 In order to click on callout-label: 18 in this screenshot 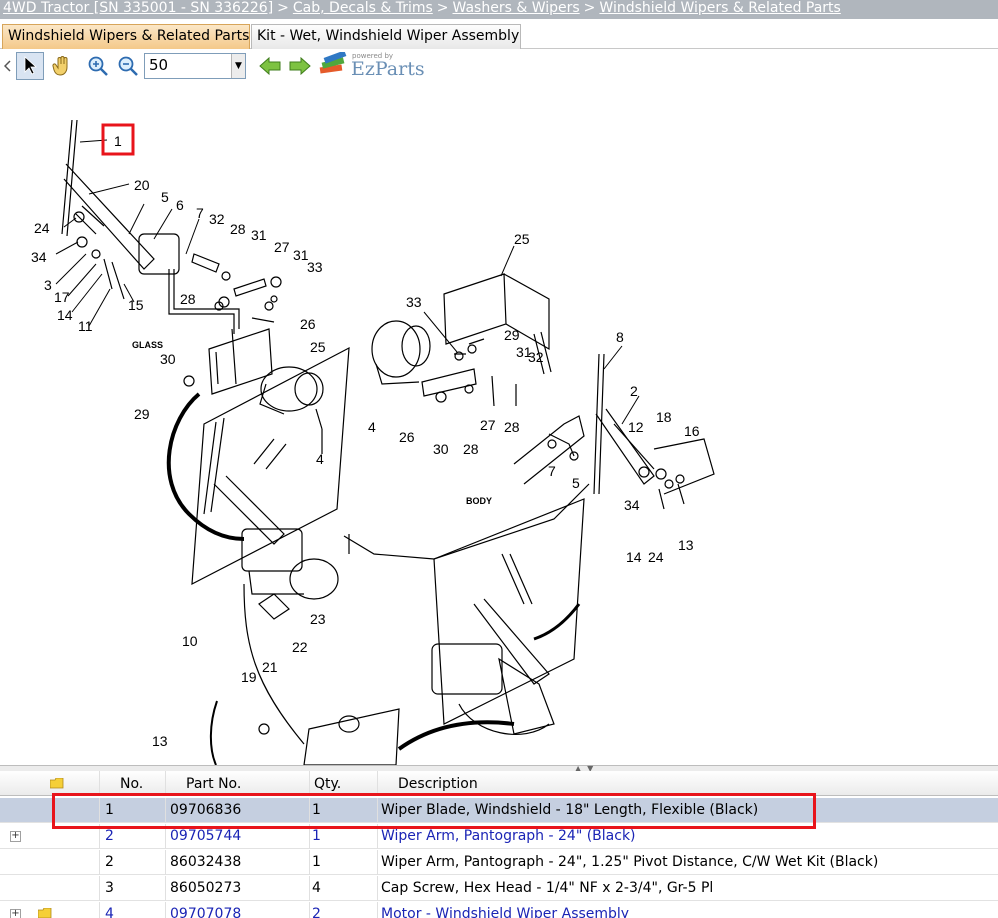, I will do `click(664, 417)`.